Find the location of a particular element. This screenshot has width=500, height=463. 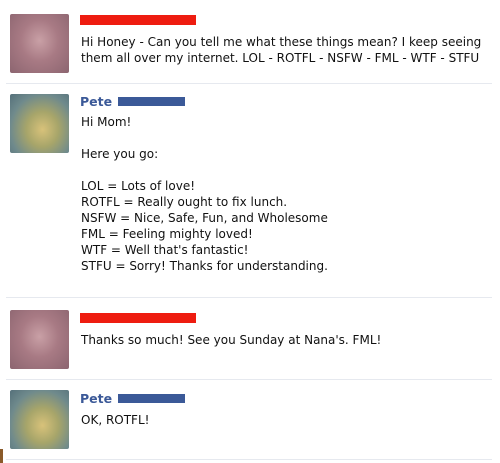

edge-fragment is located at coordinates (1, 456).